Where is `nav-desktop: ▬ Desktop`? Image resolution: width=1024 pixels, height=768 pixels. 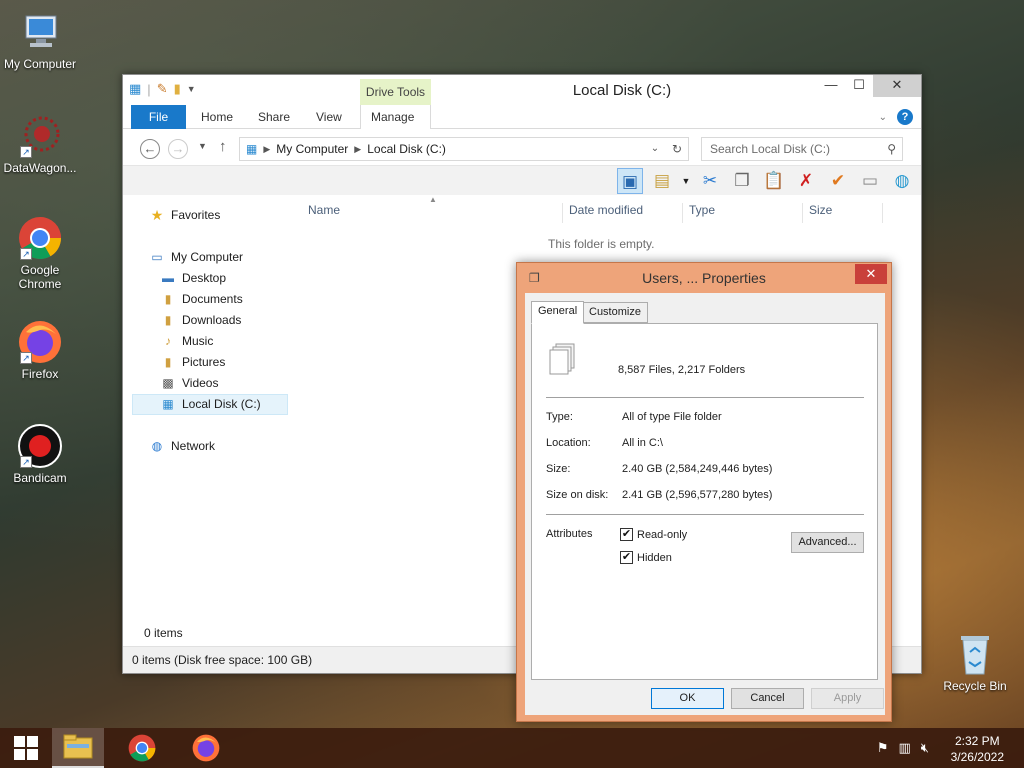 nav-desktop: ▬ Desktop is located at coordinates (193, 278).